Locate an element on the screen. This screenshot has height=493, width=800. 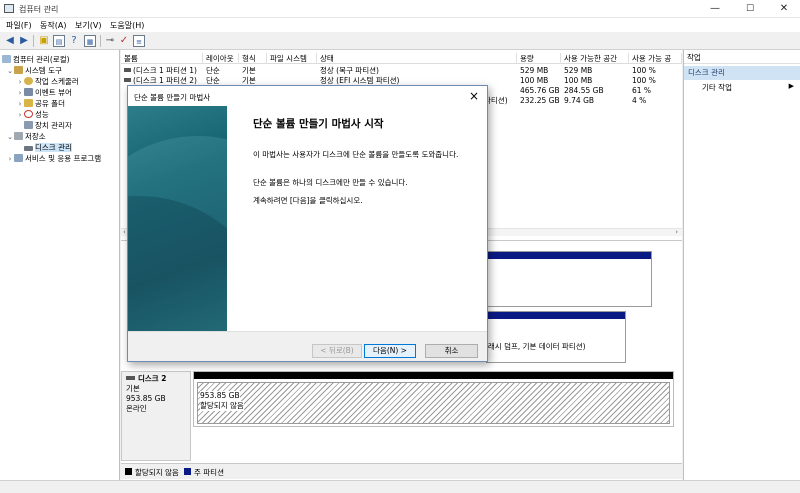
tree-item-disk-management: 디스크 관리 is located at coordinates (48, 147).